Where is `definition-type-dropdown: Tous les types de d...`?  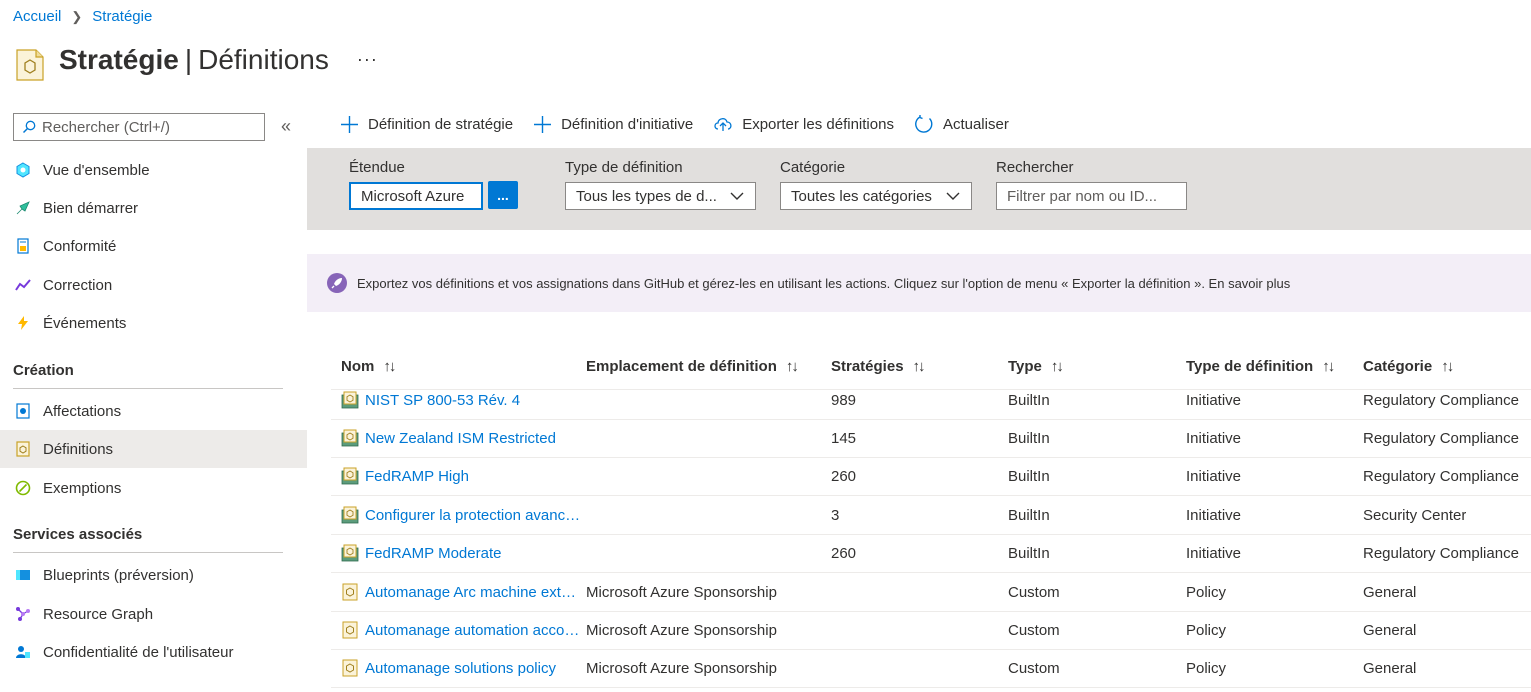 definition-type-dropdown: Tous les types de d... is located at coordinates (660, 196).